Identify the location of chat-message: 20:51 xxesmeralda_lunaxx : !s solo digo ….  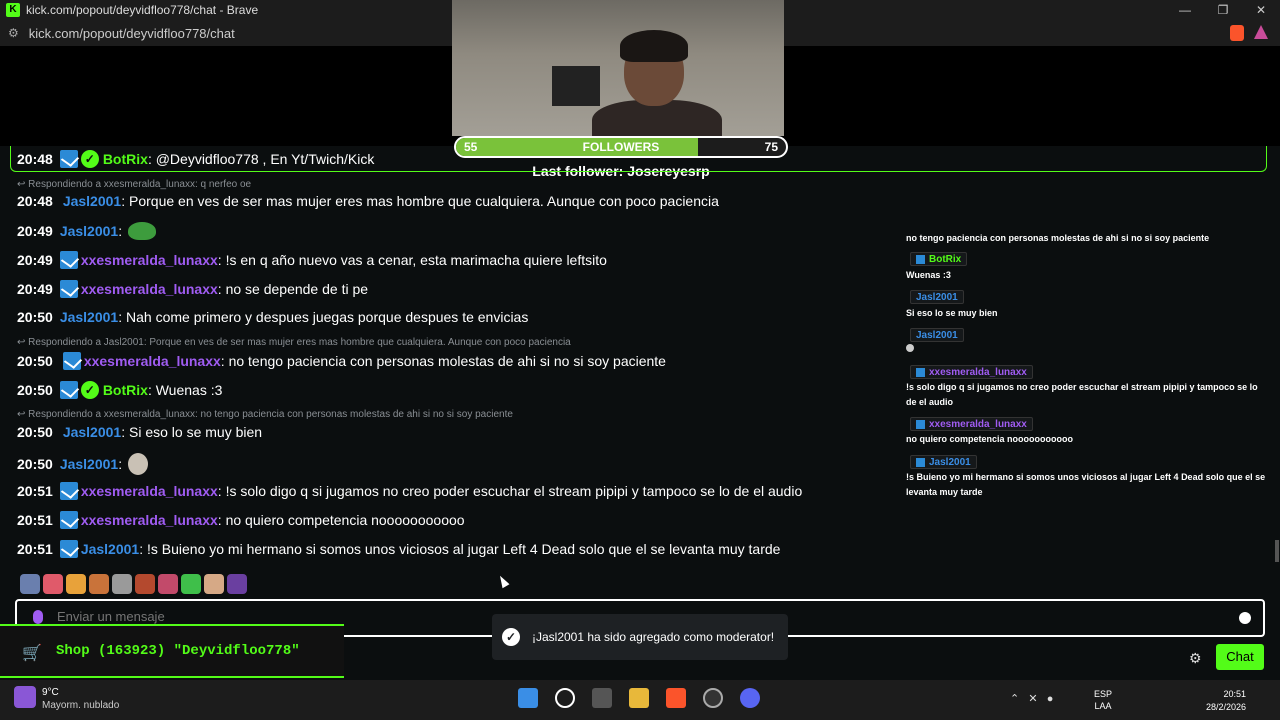
(409, 491).